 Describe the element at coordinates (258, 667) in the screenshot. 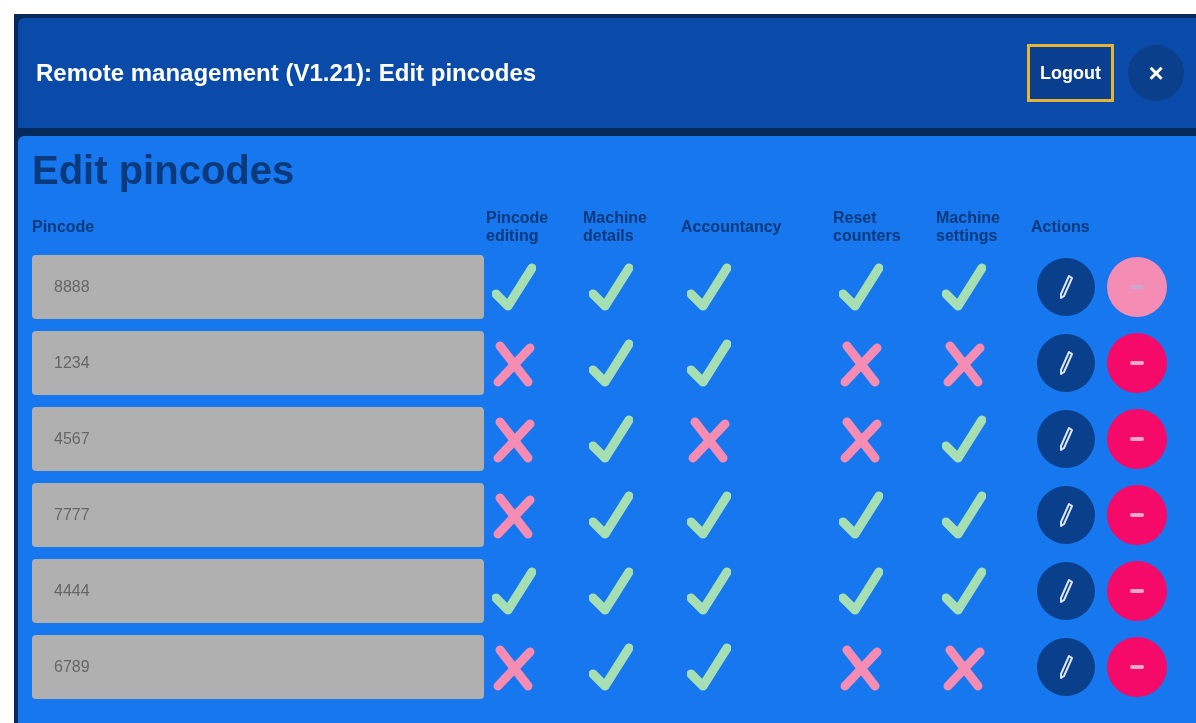

I see `pincode-field: 6789` at that location.